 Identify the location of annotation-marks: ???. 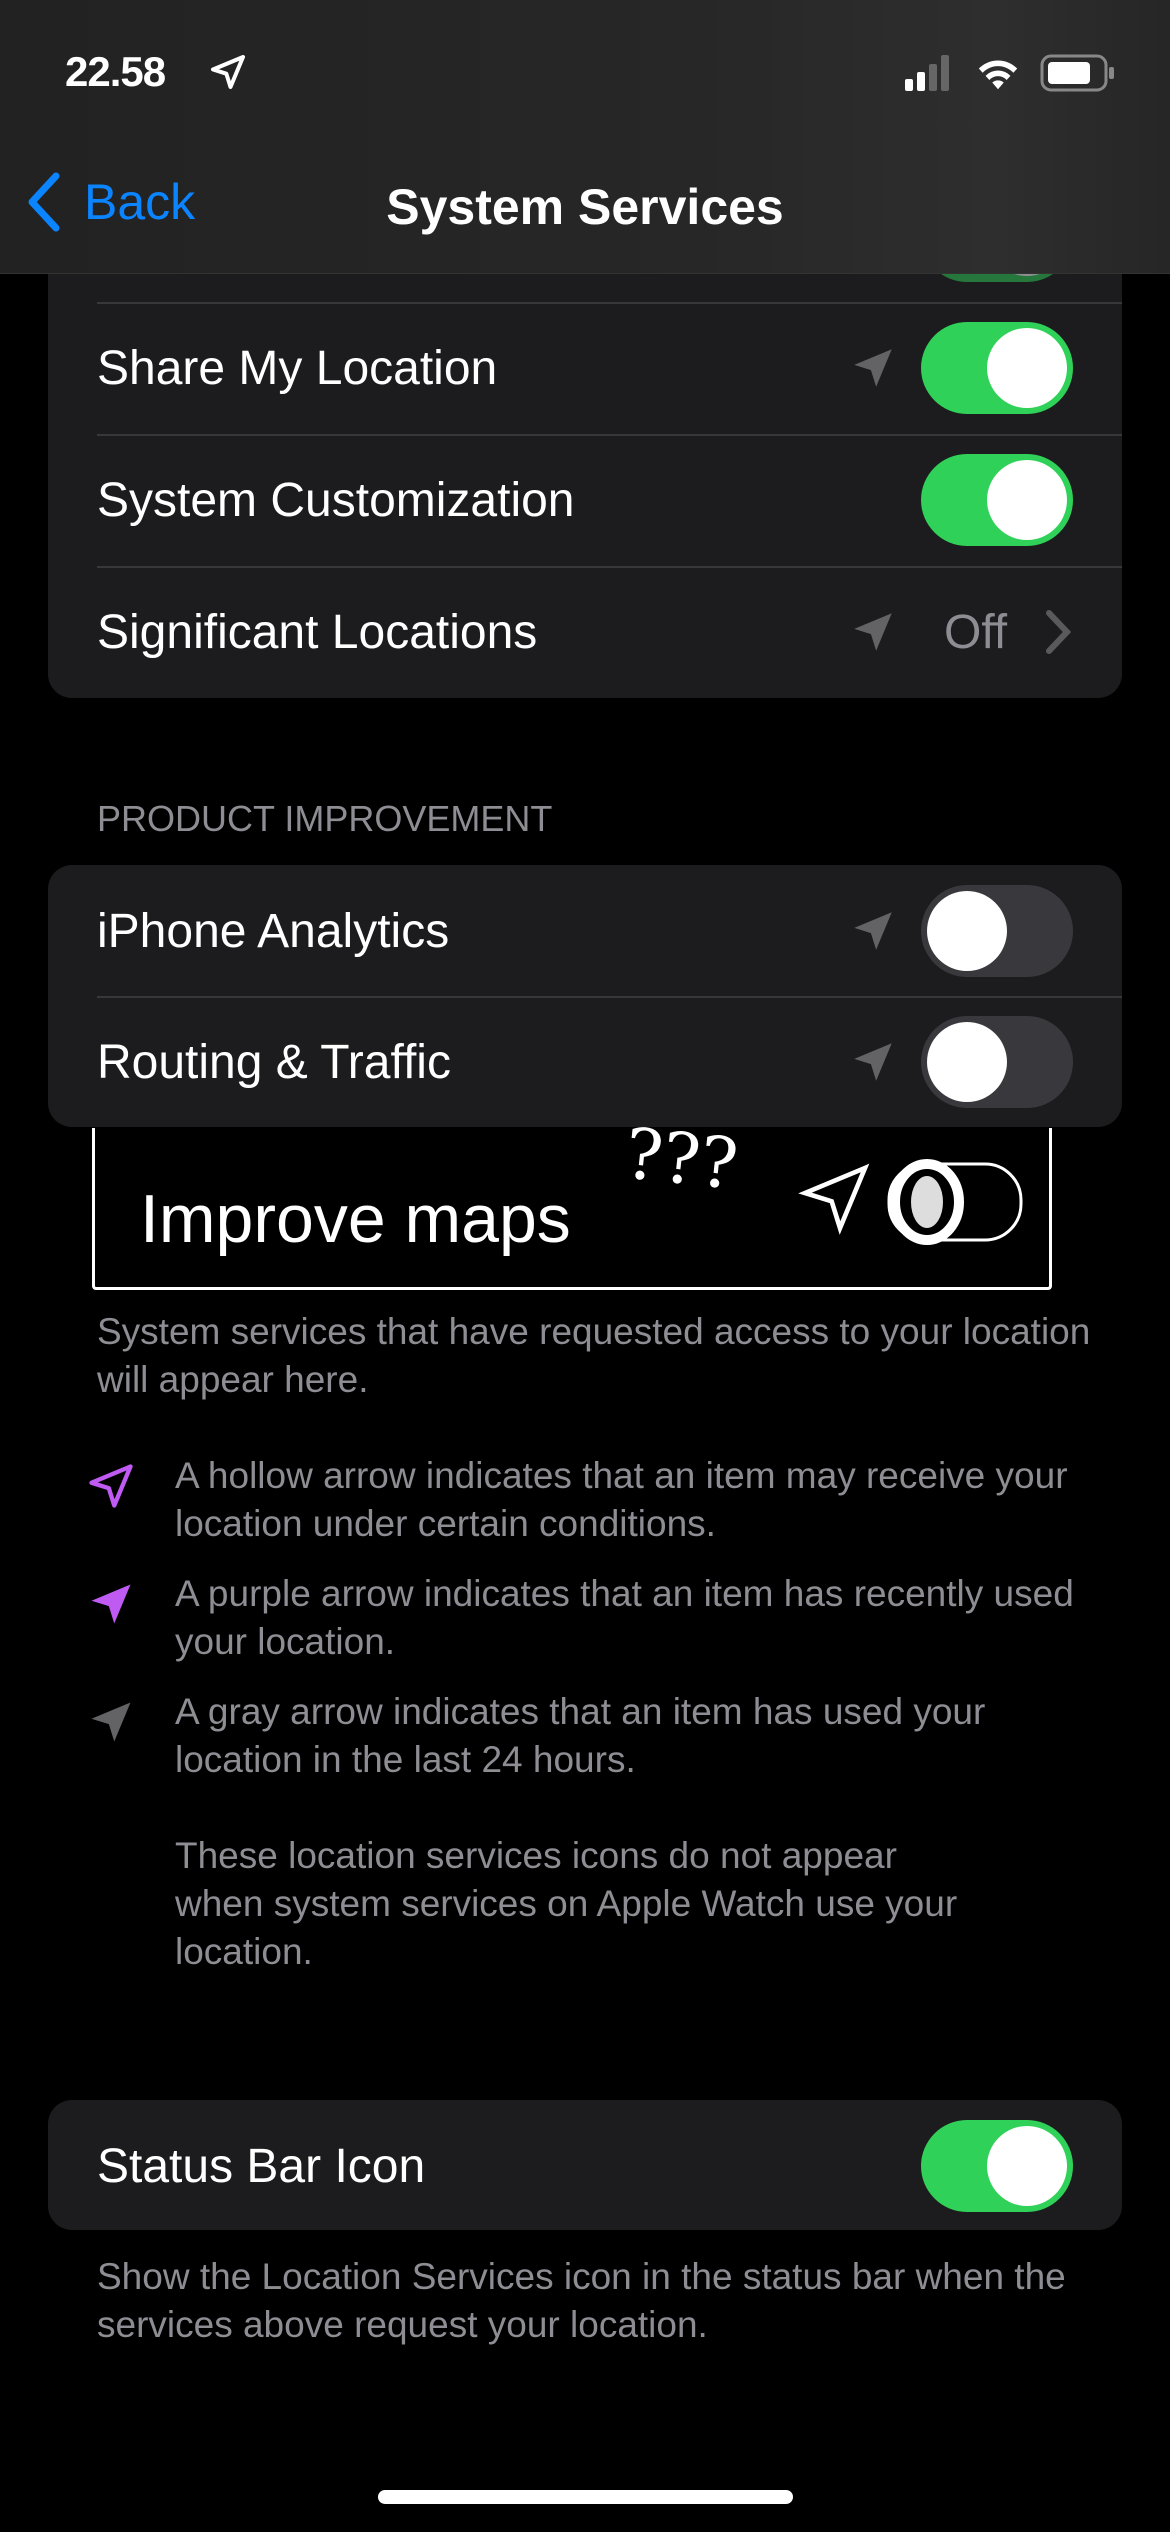
(681, 1159).